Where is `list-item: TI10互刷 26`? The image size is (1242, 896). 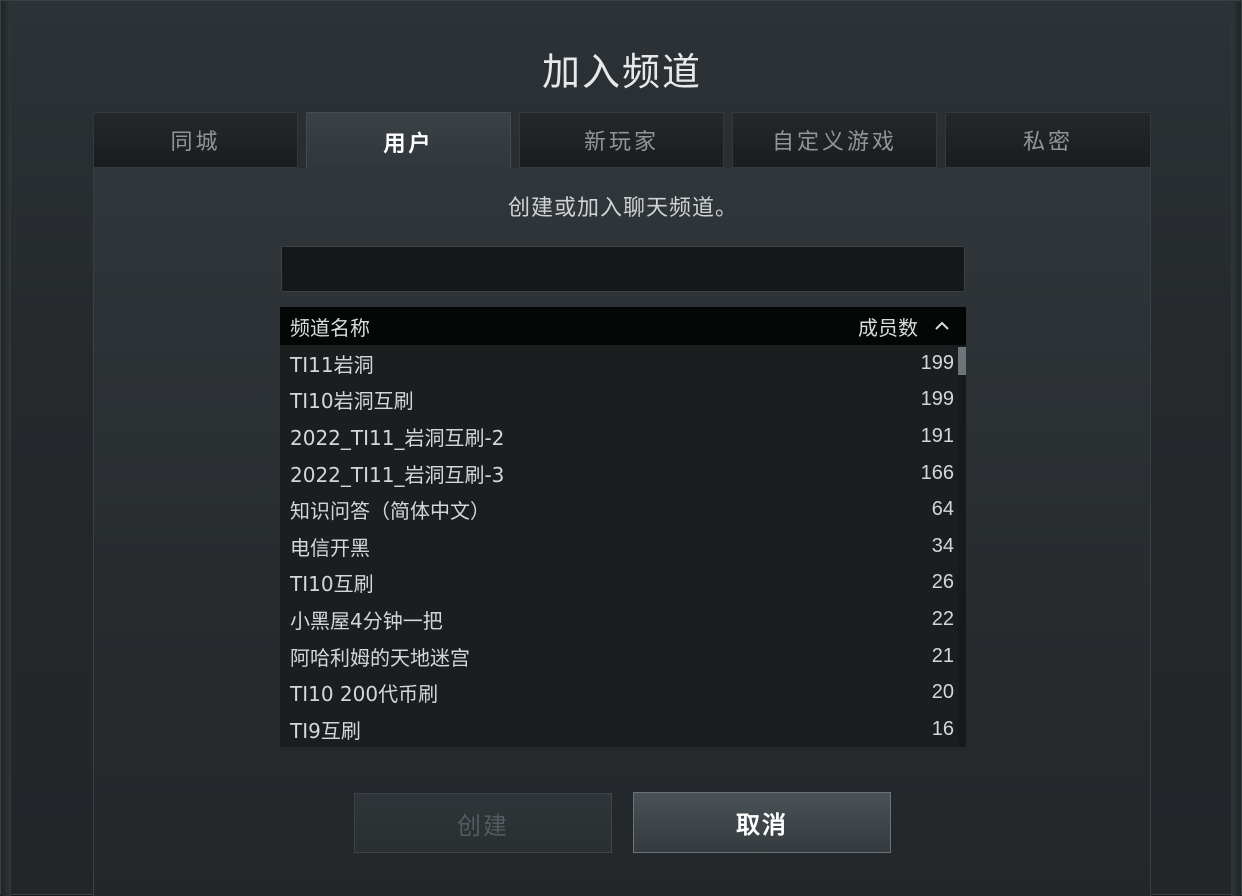
list-item: TI10互刷 26 is located at coordinates (623, 583).